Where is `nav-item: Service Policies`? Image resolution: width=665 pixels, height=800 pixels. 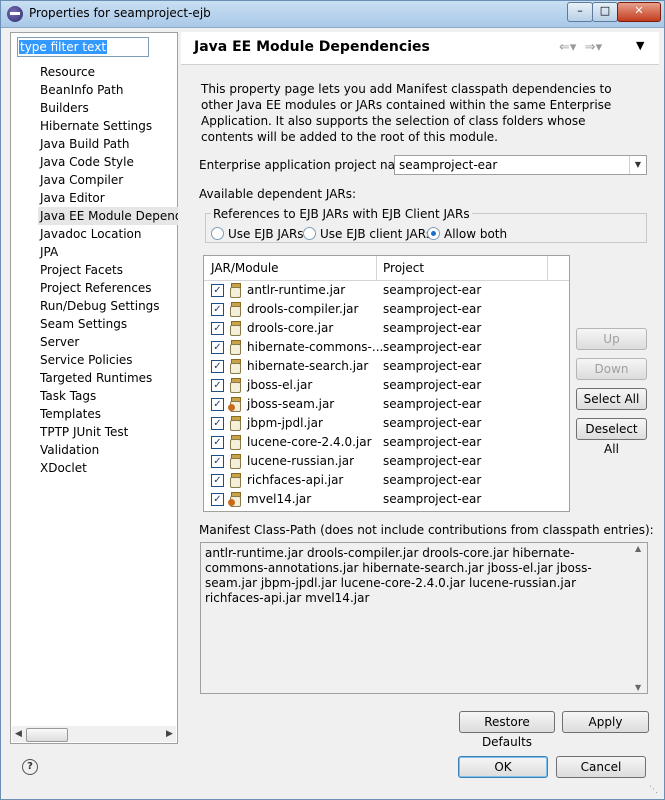 nav-item: Service Policies is located at coordinates (86, 360).